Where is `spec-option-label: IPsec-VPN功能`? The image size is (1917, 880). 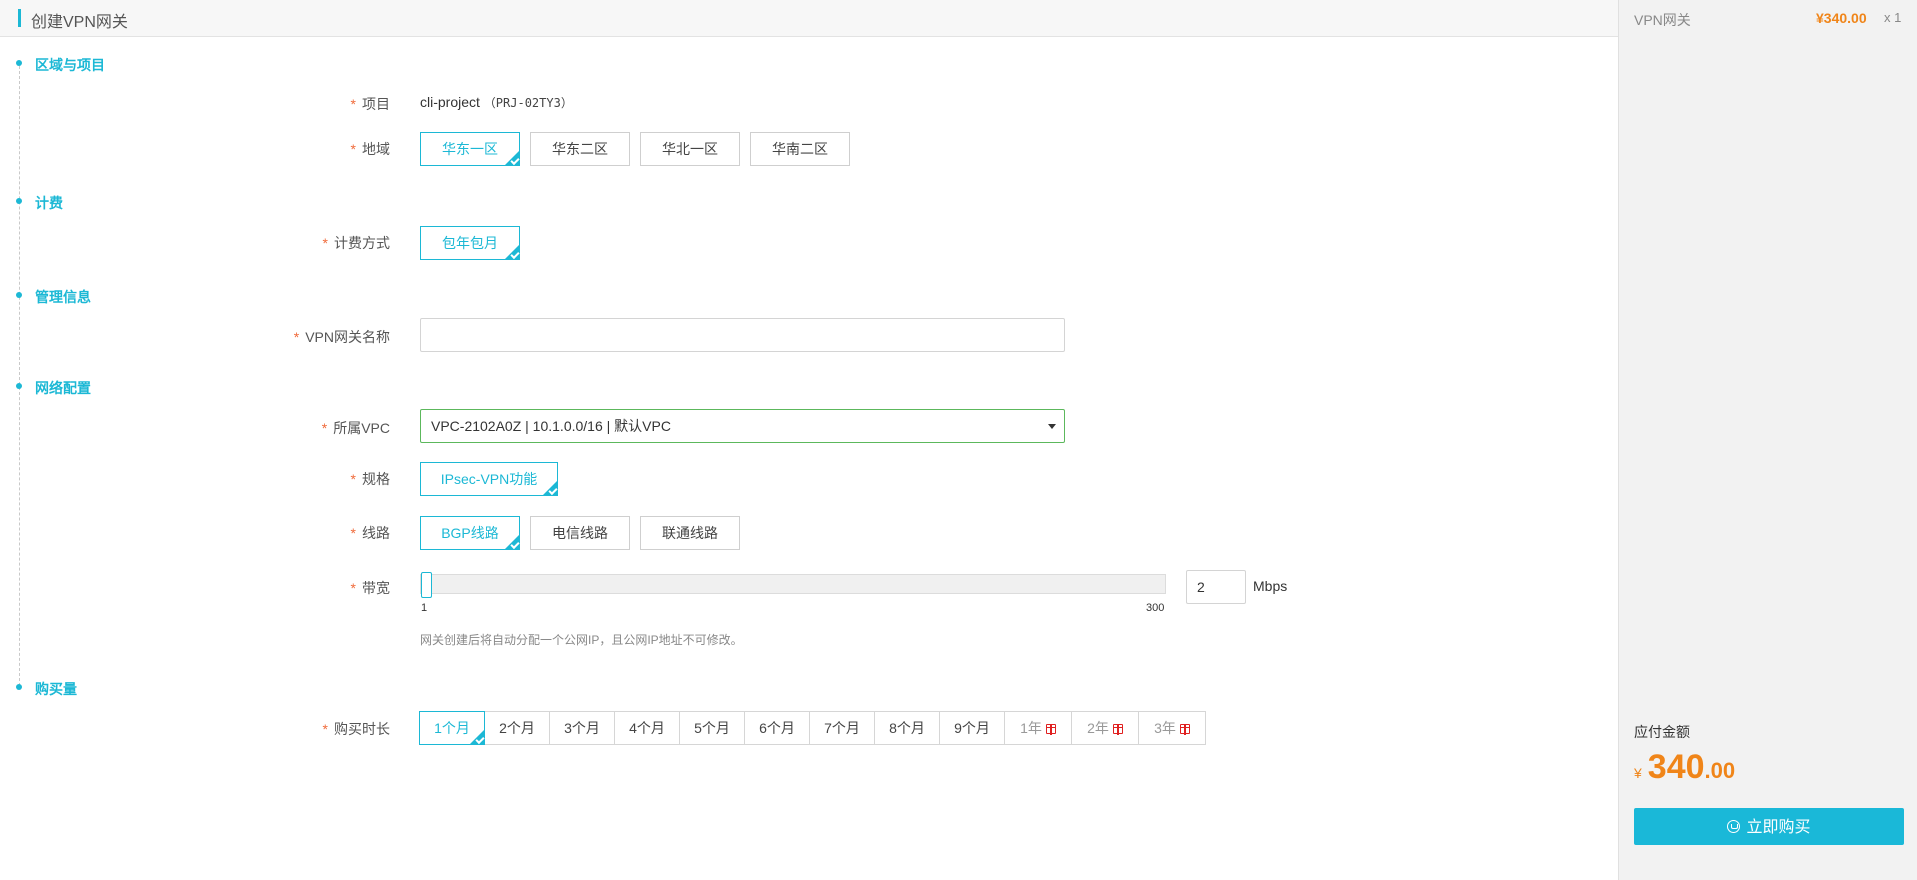 spec-option-label: IPsec-VPN功能 is located at coordinates (489, 479).